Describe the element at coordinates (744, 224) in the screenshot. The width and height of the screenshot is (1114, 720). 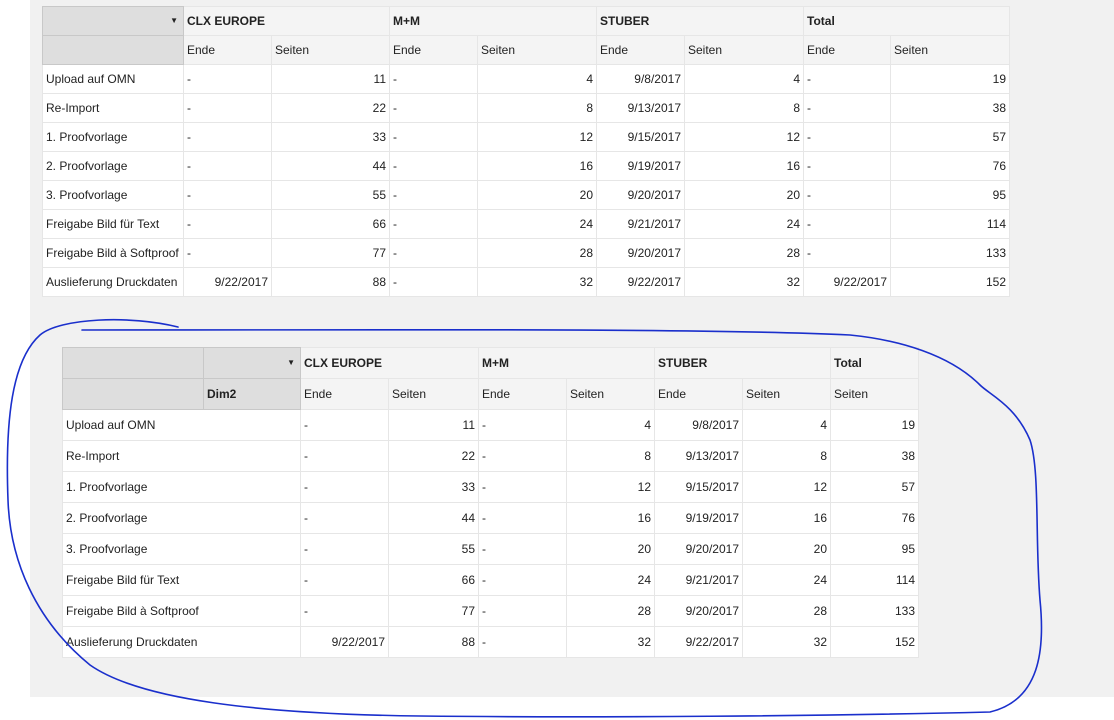
I see `seiten-cell: 24` at that location.